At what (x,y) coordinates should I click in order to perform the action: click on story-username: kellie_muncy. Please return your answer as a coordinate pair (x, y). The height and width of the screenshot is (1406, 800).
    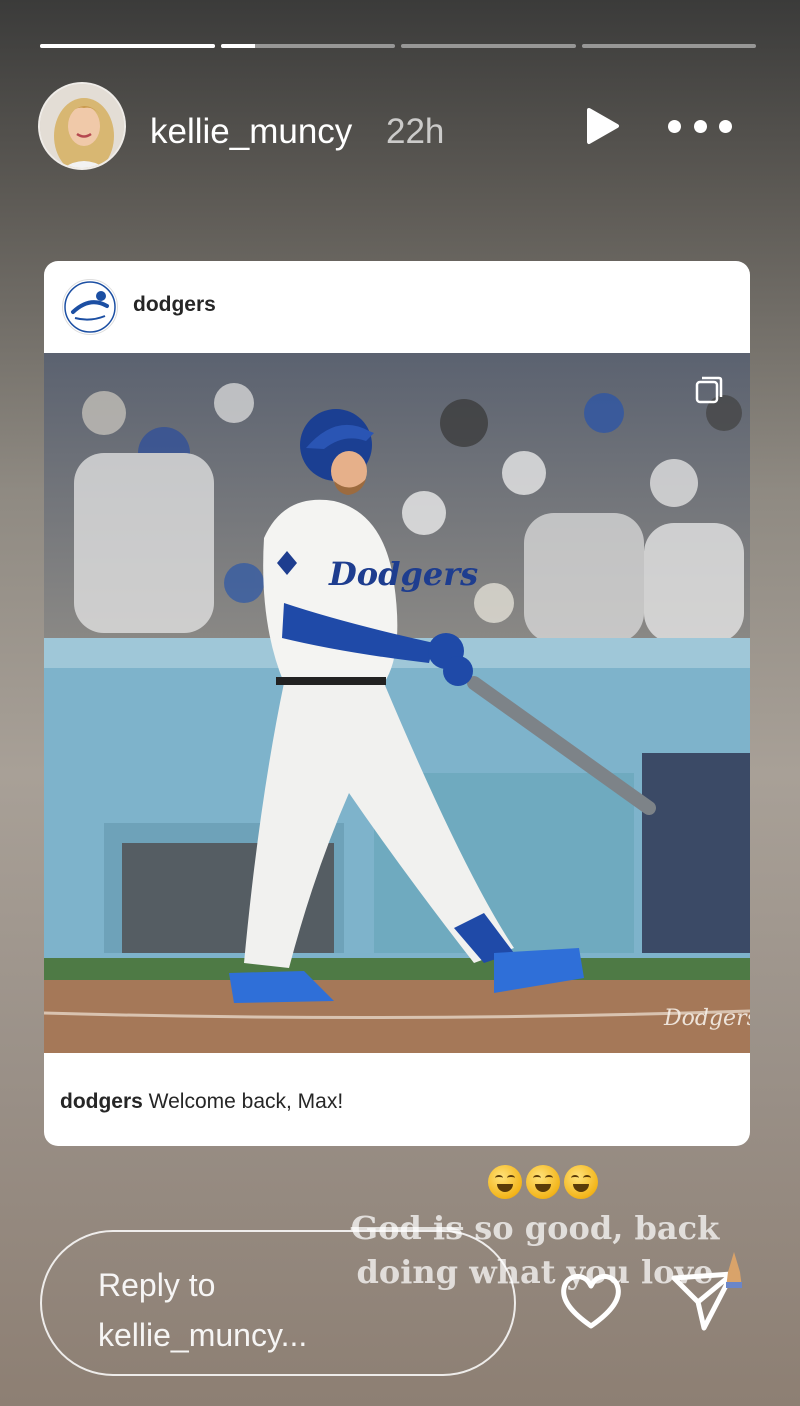
    Looking at the image, I should click on (251, 132).